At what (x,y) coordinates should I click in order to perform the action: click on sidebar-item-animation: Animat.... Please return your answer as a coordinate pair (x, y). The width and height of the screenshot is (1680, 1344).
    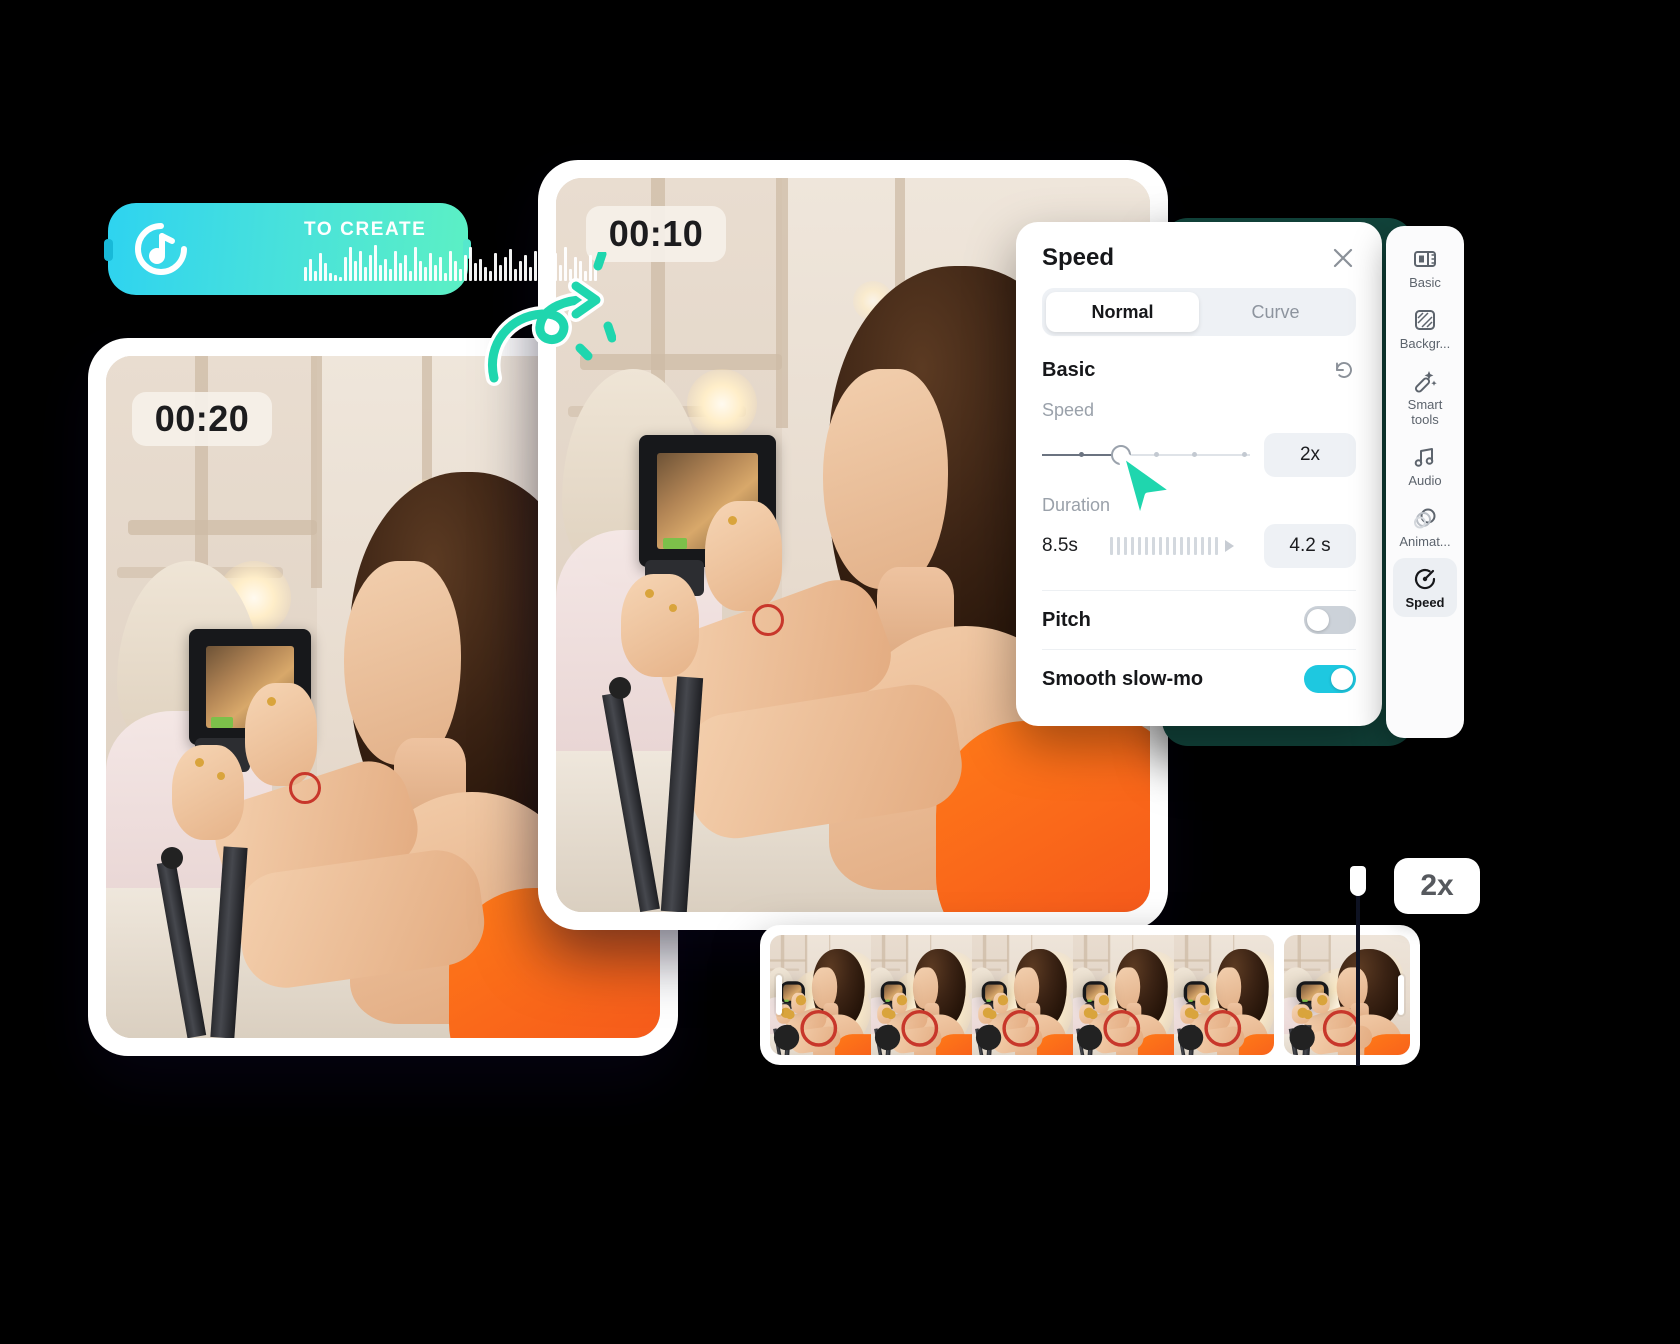
    Looking at the image, I should click on (1425, 526).